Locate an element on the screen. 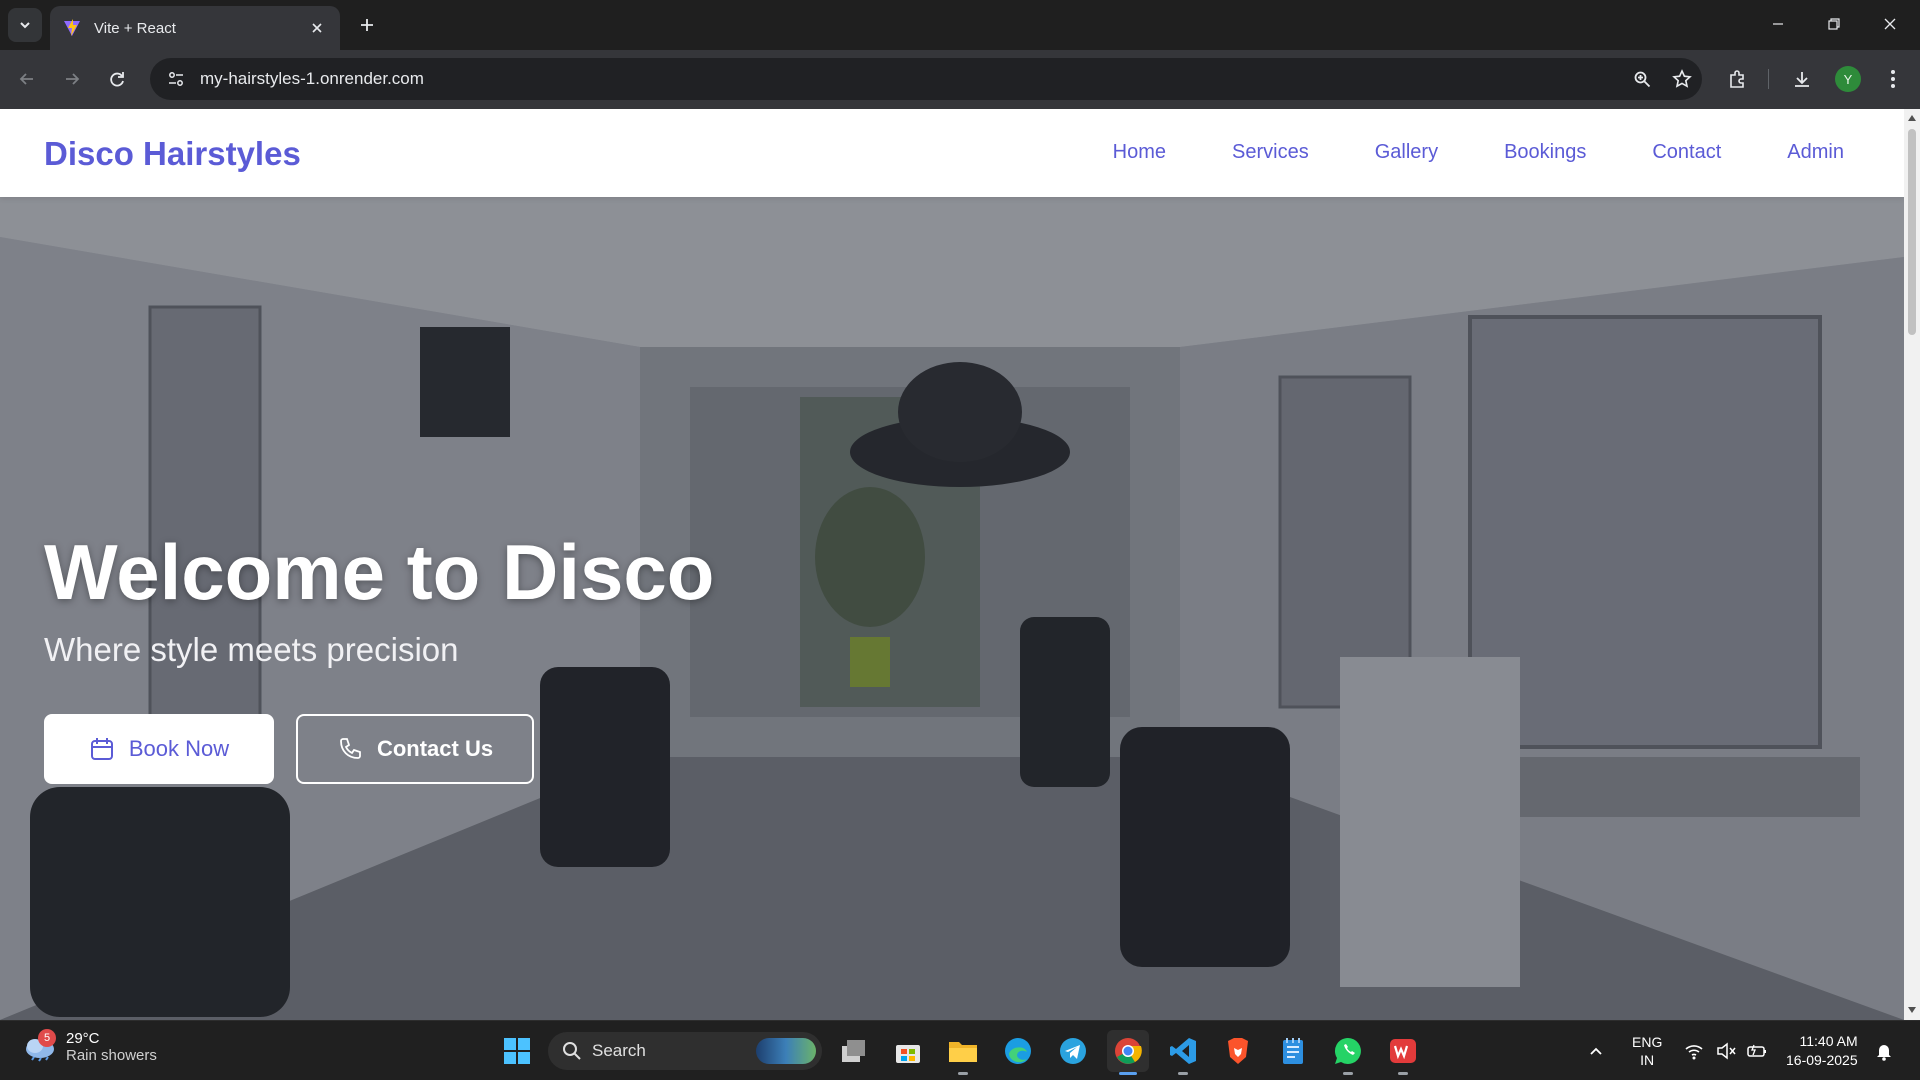 The width and height of the screenshot is (1920, 1080). contact-us-label: Contact Us is located at coordinates (435, 748).